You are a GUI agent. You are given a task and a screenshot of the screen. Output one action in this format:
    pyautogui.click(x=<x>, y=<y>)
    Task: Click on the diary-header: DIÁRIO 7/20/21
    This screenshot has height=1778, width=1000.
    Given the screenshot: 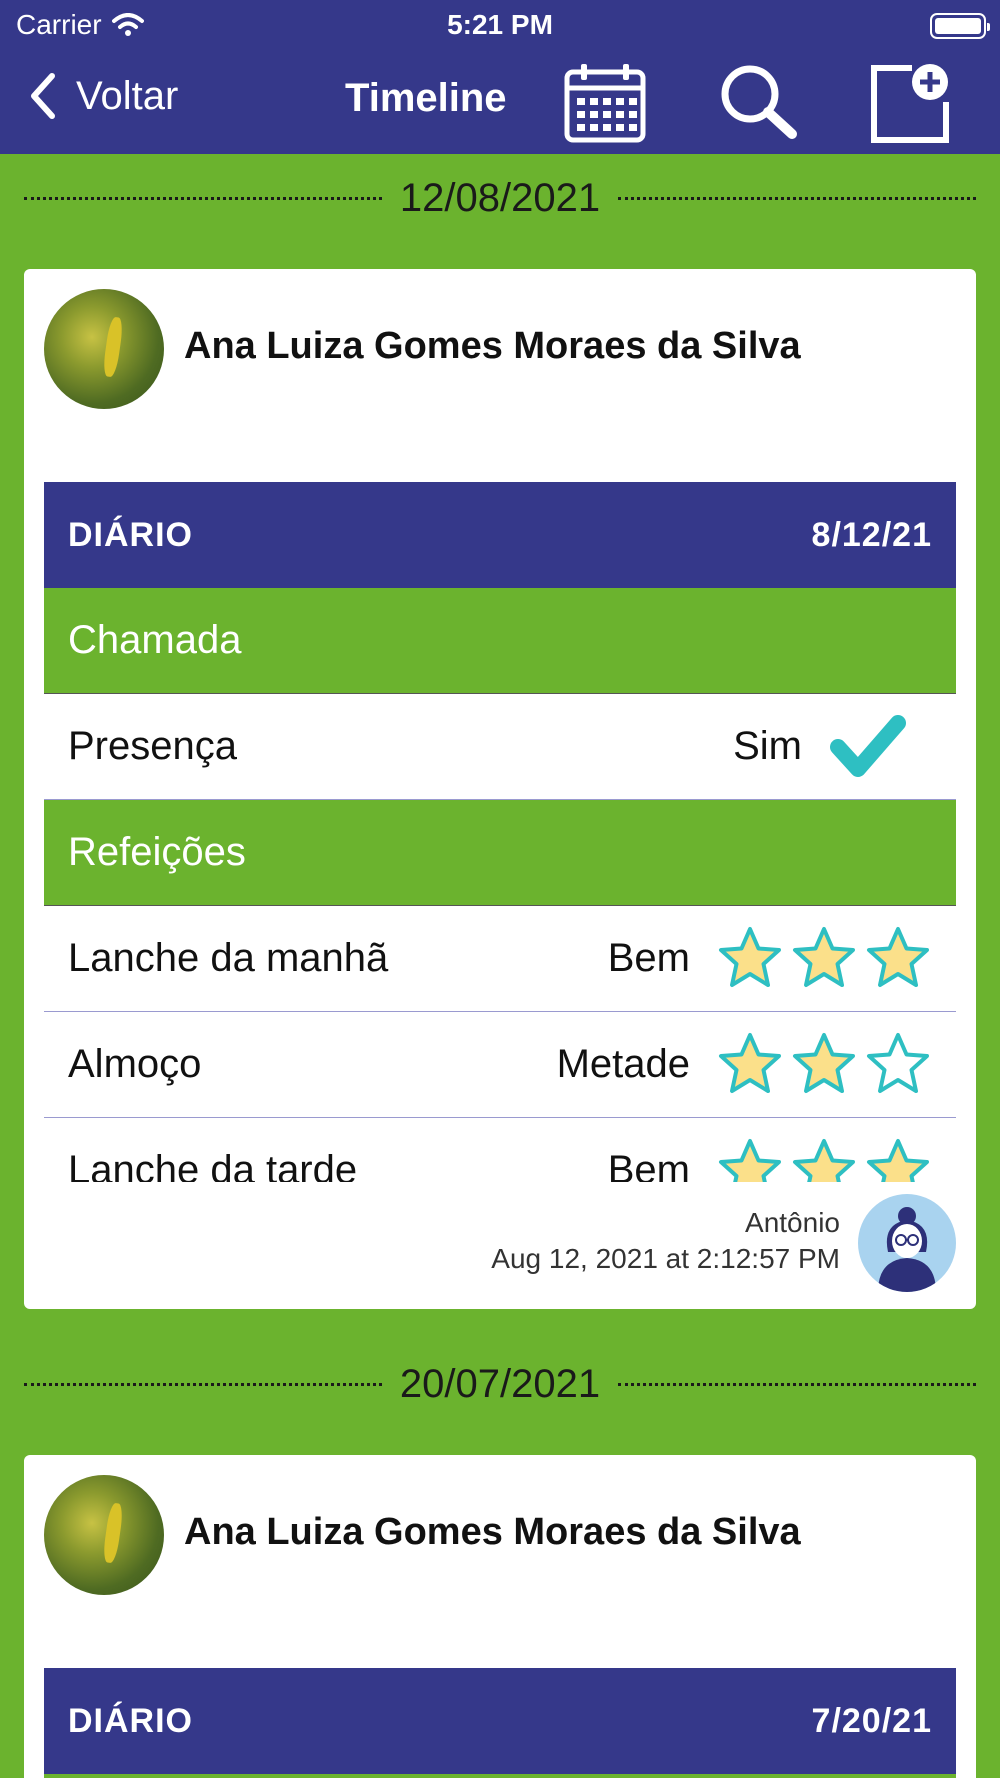 What is the action you would take?
    pyautogui.click(x=500, y=1721)
    